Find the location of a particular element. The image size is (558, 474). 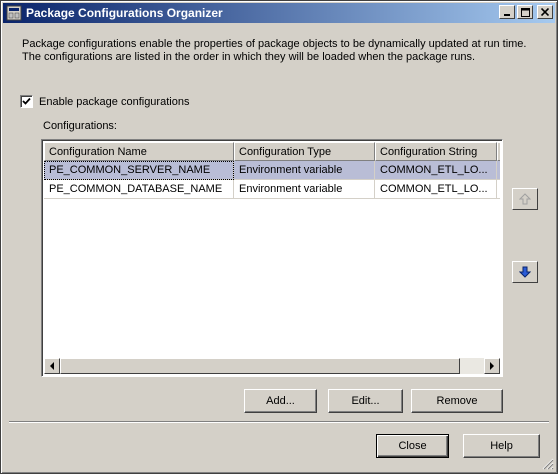

resize-grip-icon is located at coordinates (548, 464).